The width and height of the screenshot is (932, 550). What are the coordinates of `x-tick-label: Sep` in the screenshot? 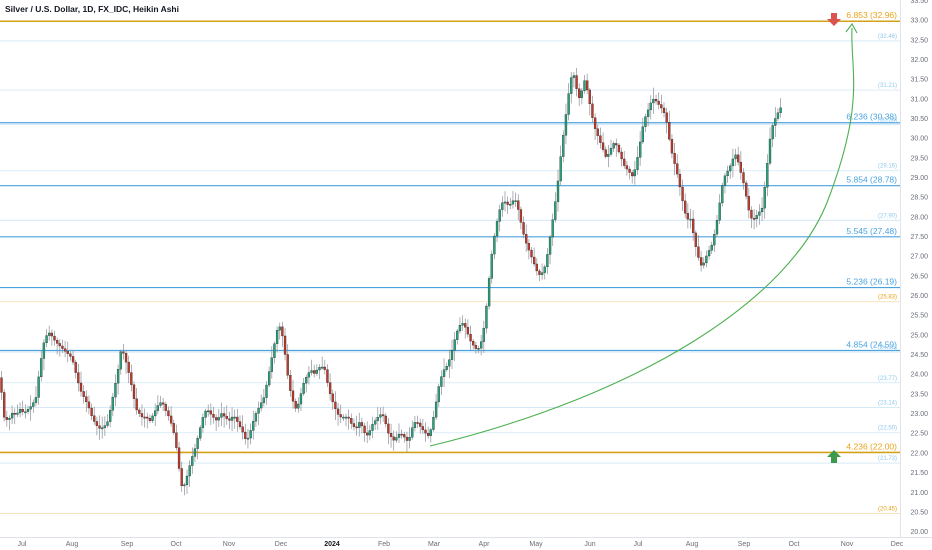 It's located at (127, 544).